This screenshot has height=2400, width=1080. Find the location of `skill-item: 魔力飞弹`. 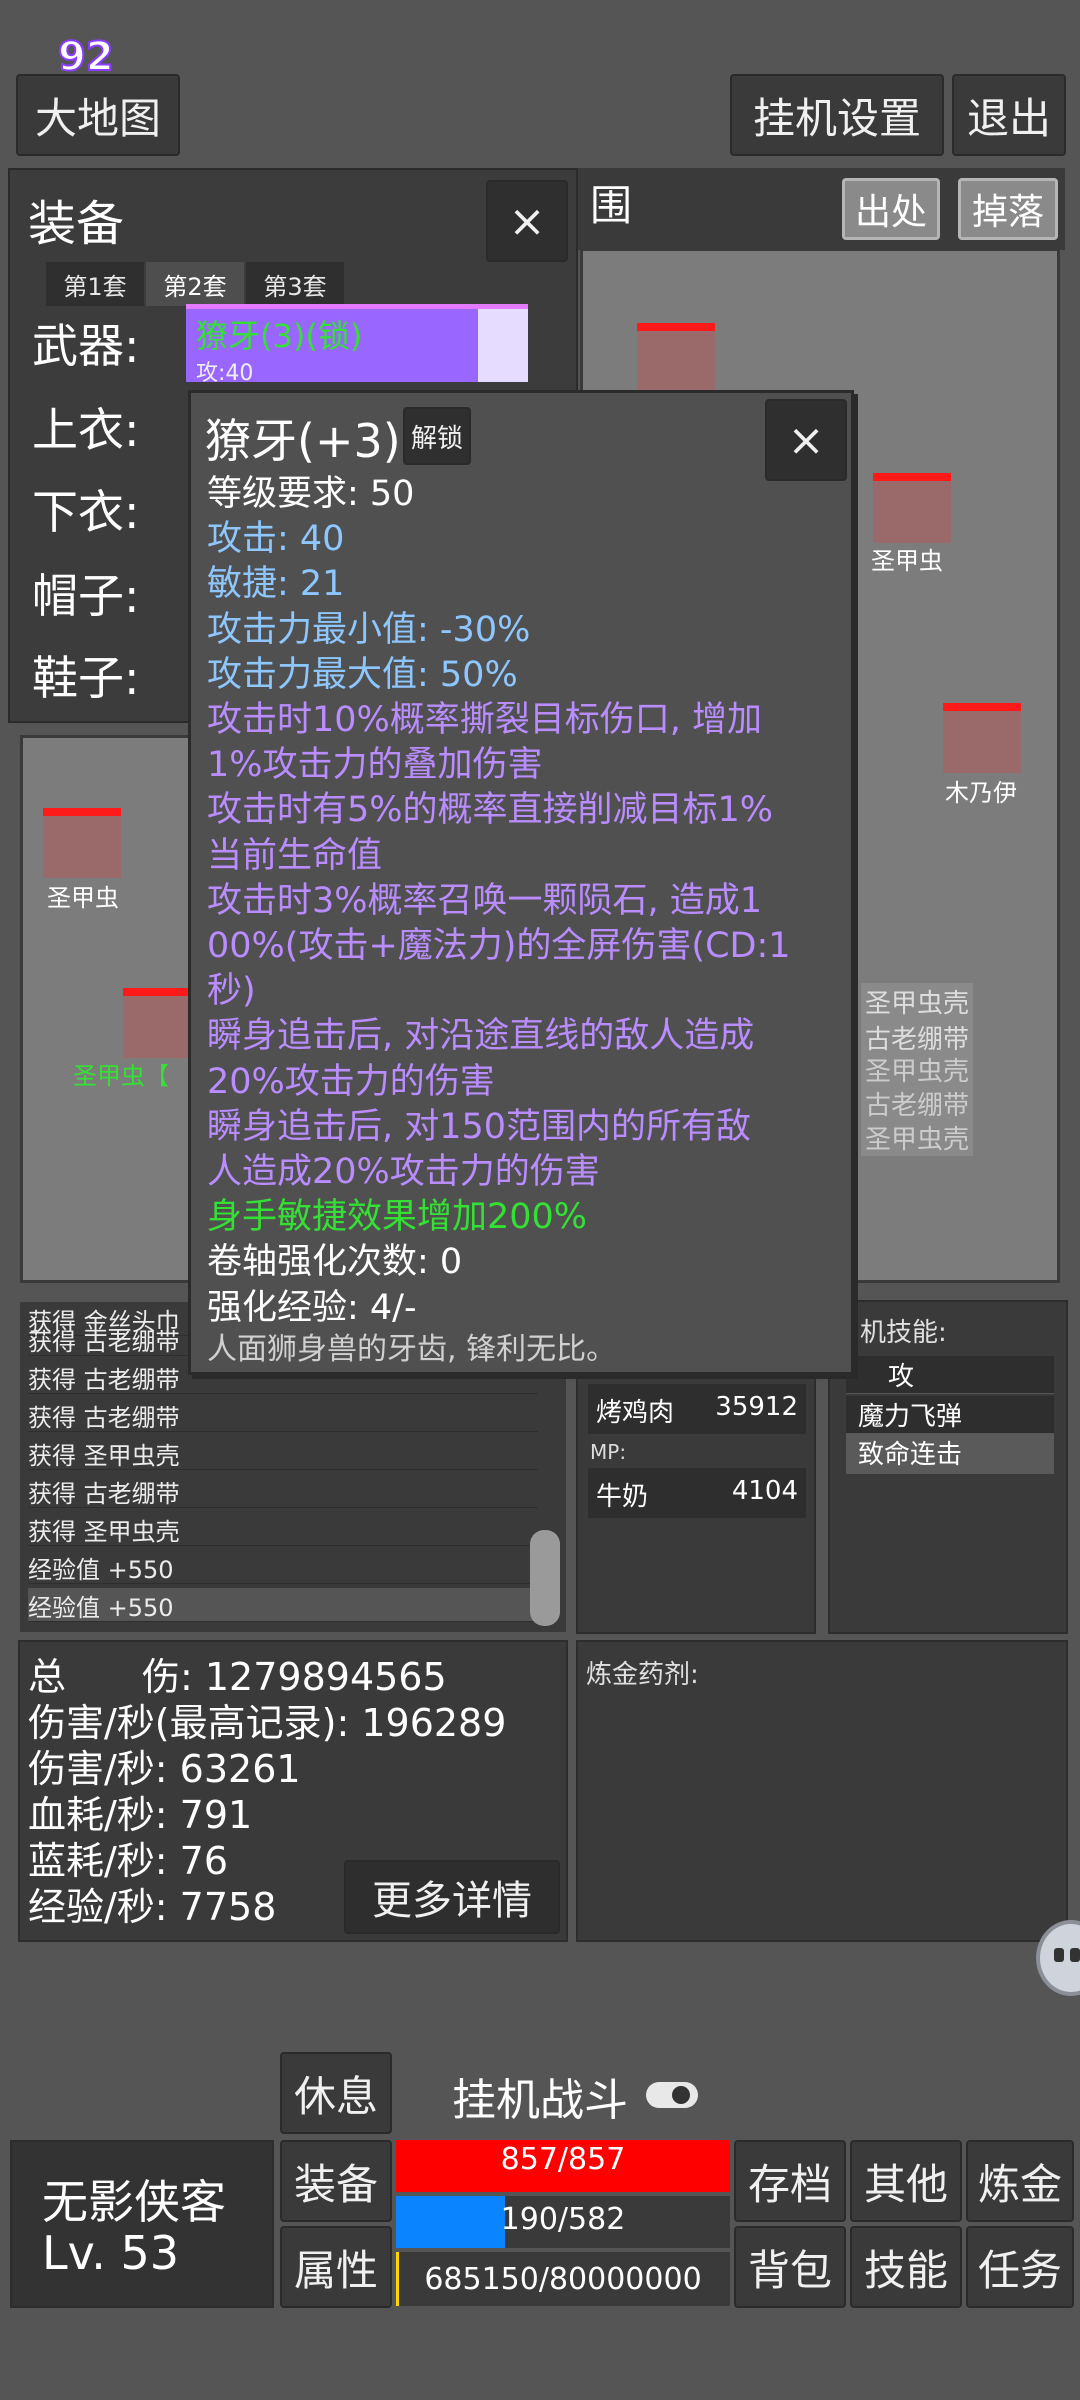

skill-item: 魔力飞弹 is located at coordinates (950, 1415).